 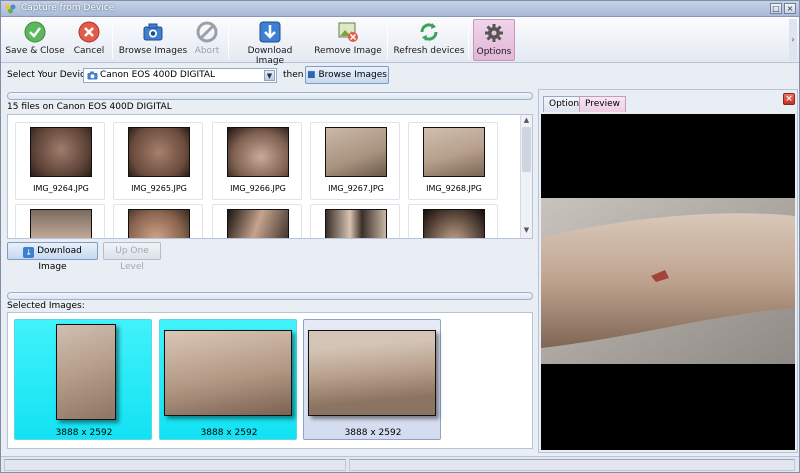 I want to click on cancel-button: Cancel, so click(x=89, y=40).